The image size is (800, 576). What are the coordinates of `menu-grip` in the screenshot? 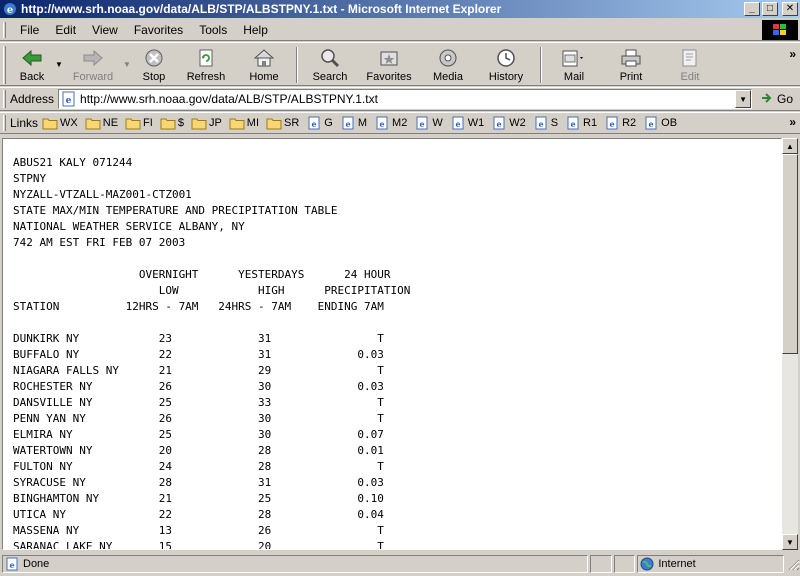 It's located at (4, 29).